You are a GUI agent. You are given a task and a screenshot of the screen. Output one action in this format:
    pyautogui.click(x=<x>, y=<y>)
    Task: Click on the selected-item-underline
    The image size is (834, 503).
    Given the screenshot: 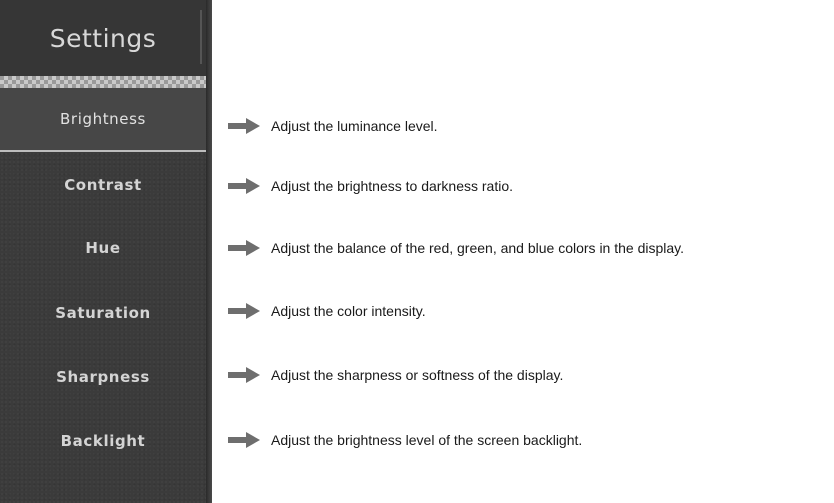 What is the action you would take?
    pyautogui.click(x=105, y=151)
    